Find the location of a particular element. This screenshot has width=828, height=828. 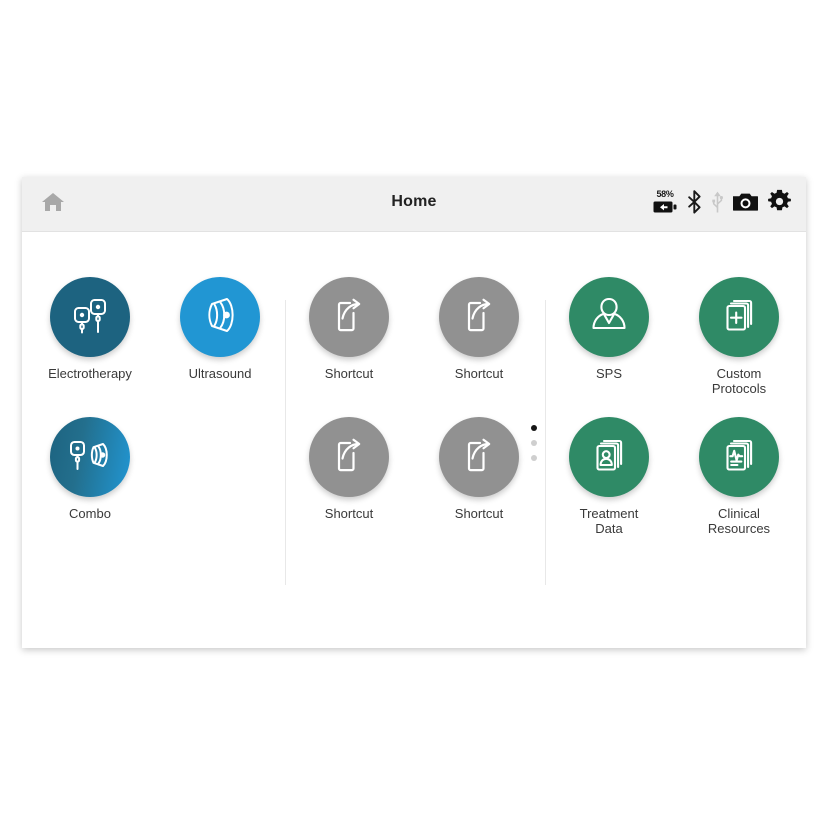

status-tray: 58% is located at coordinates (722, 204).